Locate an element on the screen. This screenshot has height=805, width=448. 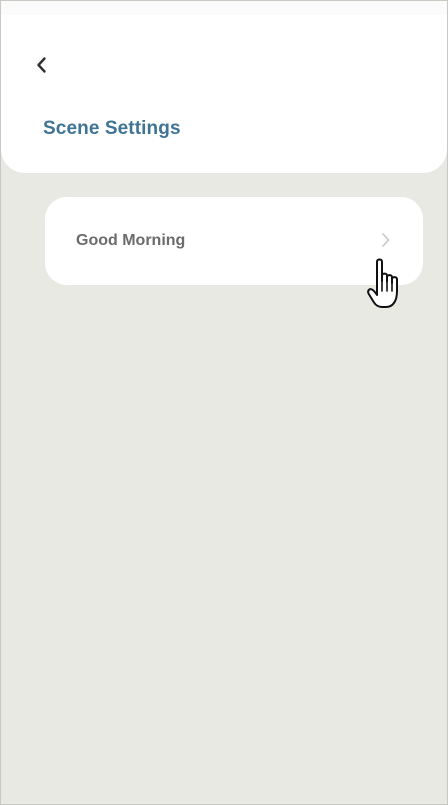
scene-label: Good Morning is located at coordinates (131, 240).